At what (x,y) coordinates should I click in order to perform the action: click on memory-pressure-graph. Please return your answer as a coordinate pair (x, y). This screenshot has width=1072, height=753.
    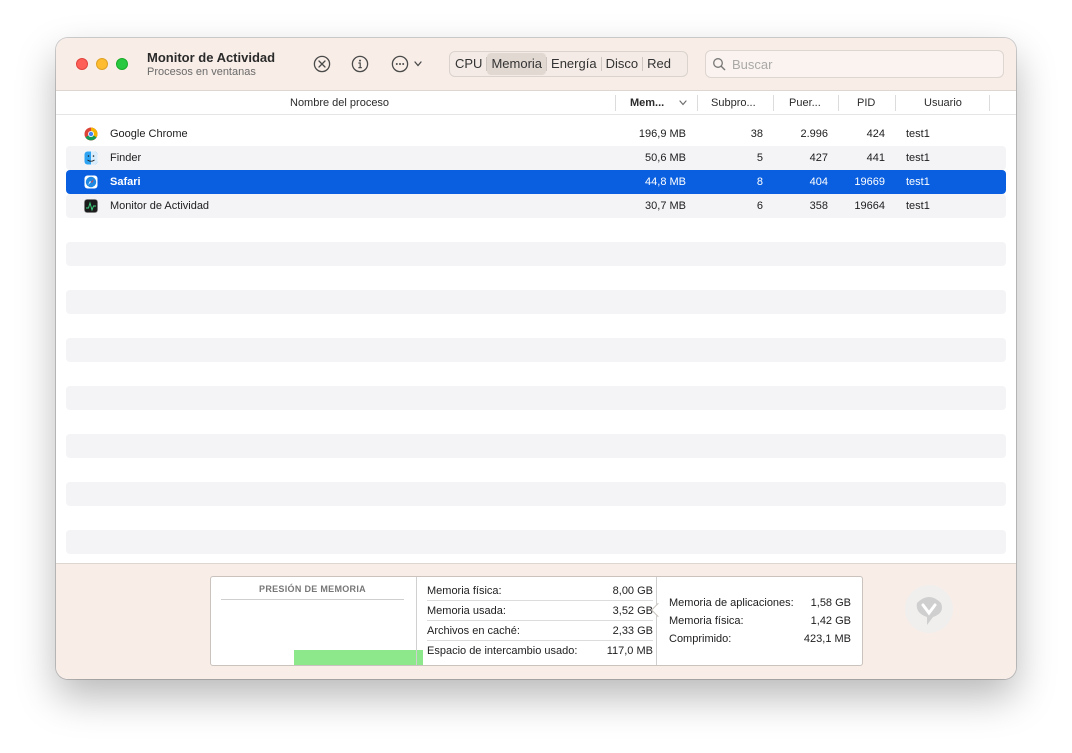
    Looking at the image, I should click on (322, 634).